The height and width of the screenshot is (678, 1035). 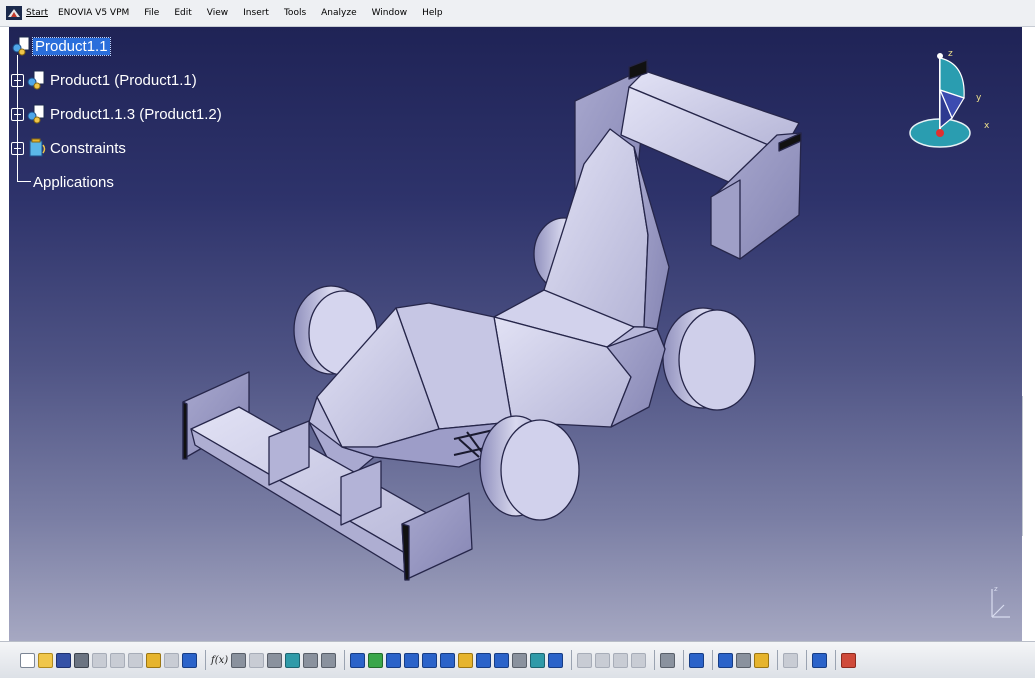 I want to click on start-menu: Start, so click(x=27, y=13).